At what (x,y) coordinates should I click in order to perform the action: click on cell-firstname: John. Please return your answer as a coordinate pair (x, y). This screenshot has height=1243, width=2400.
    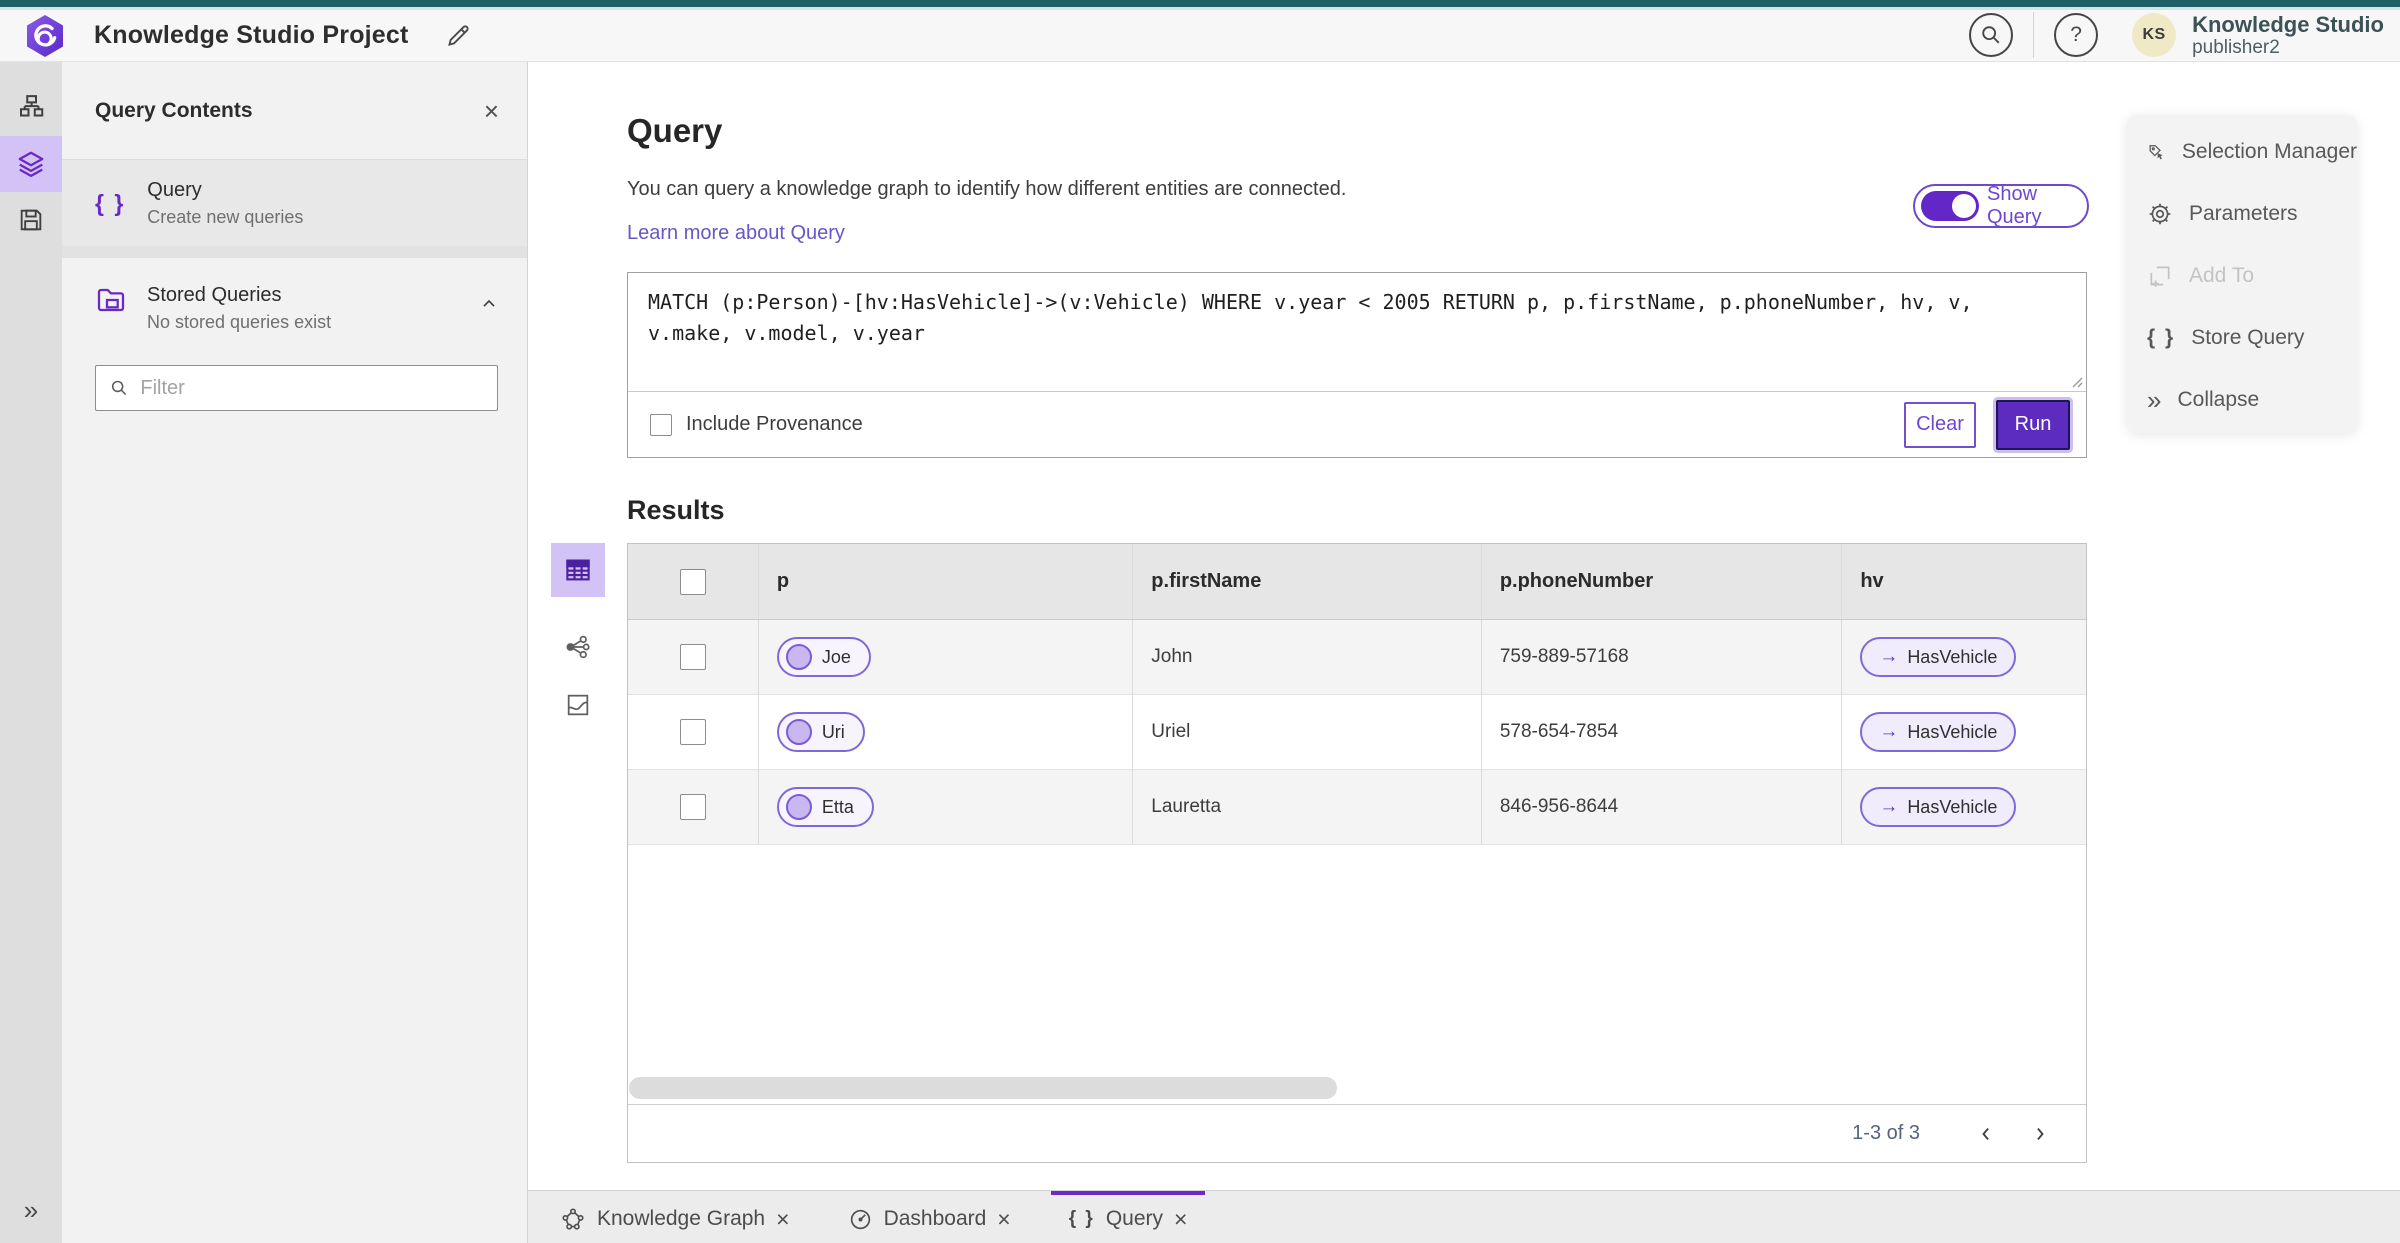
    Looking at the image, I should click on (1172, 656).